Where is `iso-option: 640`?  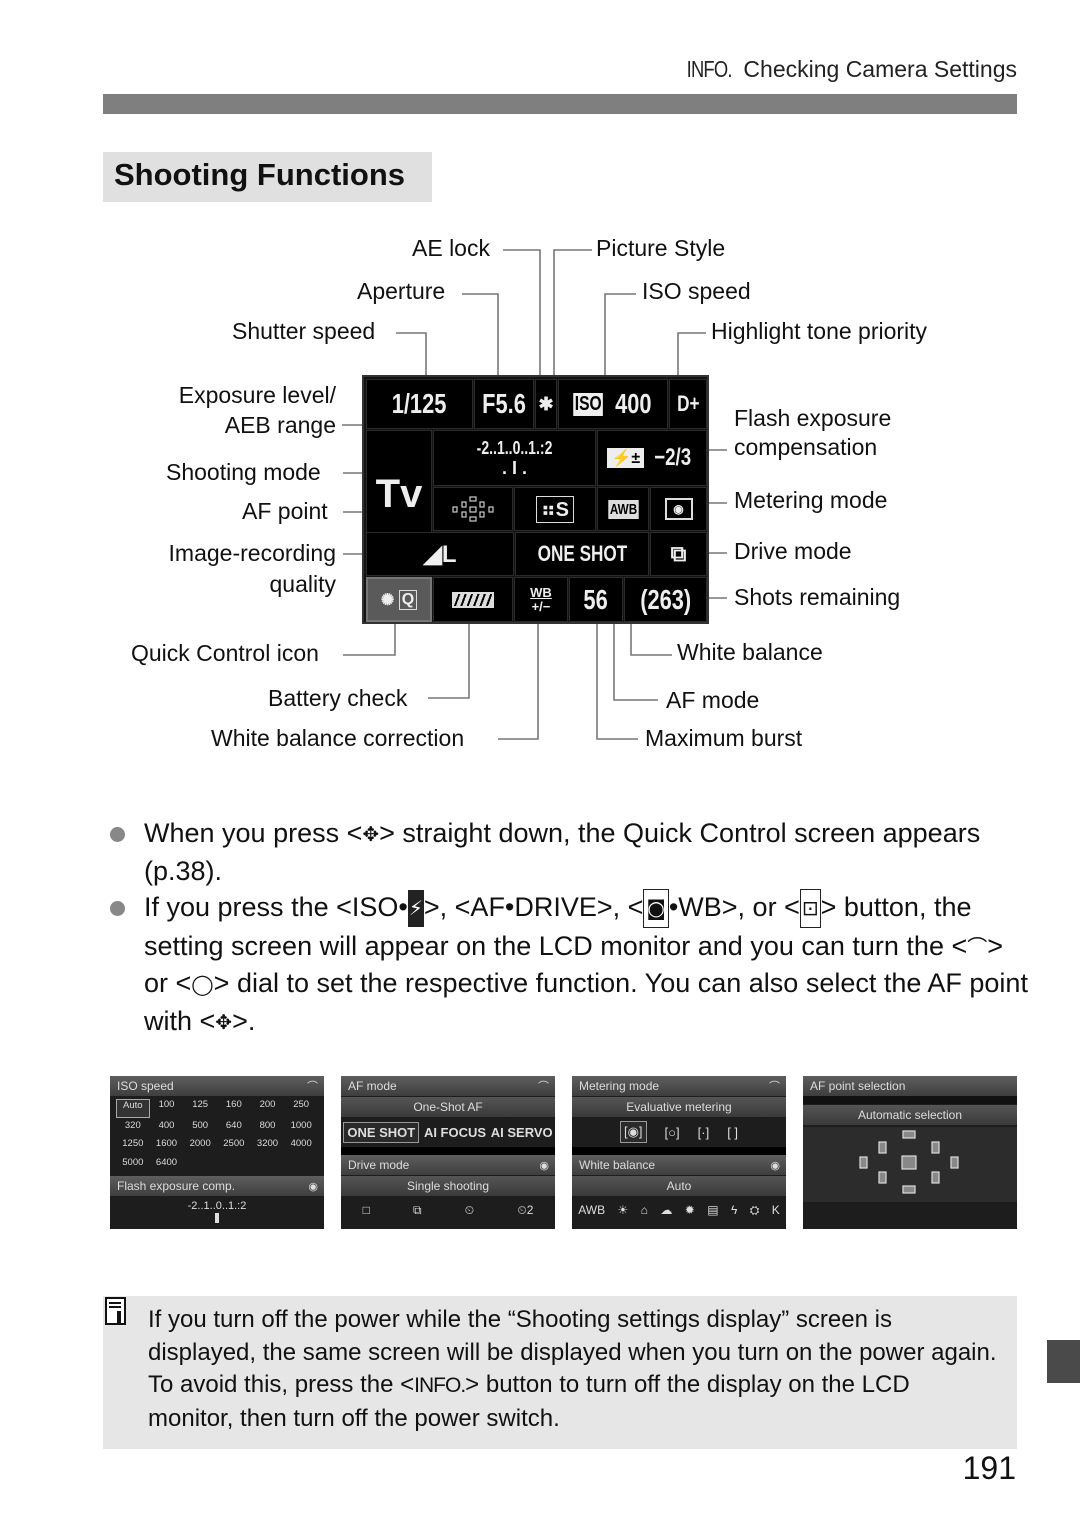
iso-option: 640 is located at coordinates (234, 1128).